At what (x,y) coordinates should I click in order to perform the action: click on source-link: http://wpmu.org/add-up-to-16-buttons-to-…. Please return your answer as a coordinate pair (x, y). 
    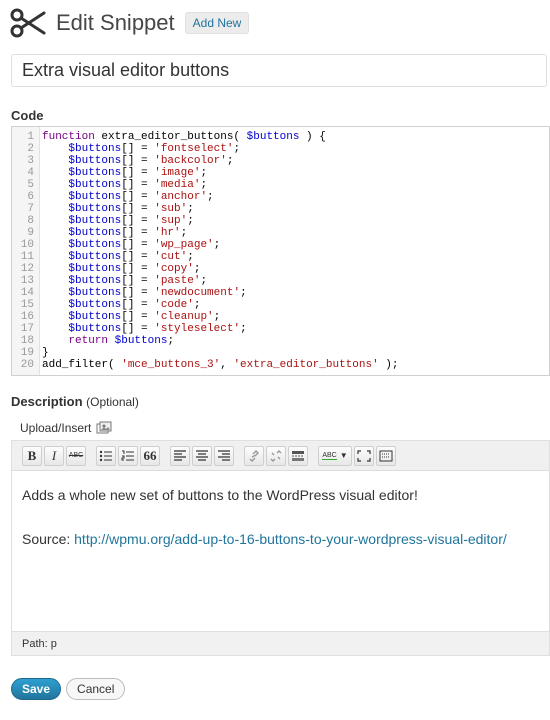
    Looking at the image, I should click on (290, 539).